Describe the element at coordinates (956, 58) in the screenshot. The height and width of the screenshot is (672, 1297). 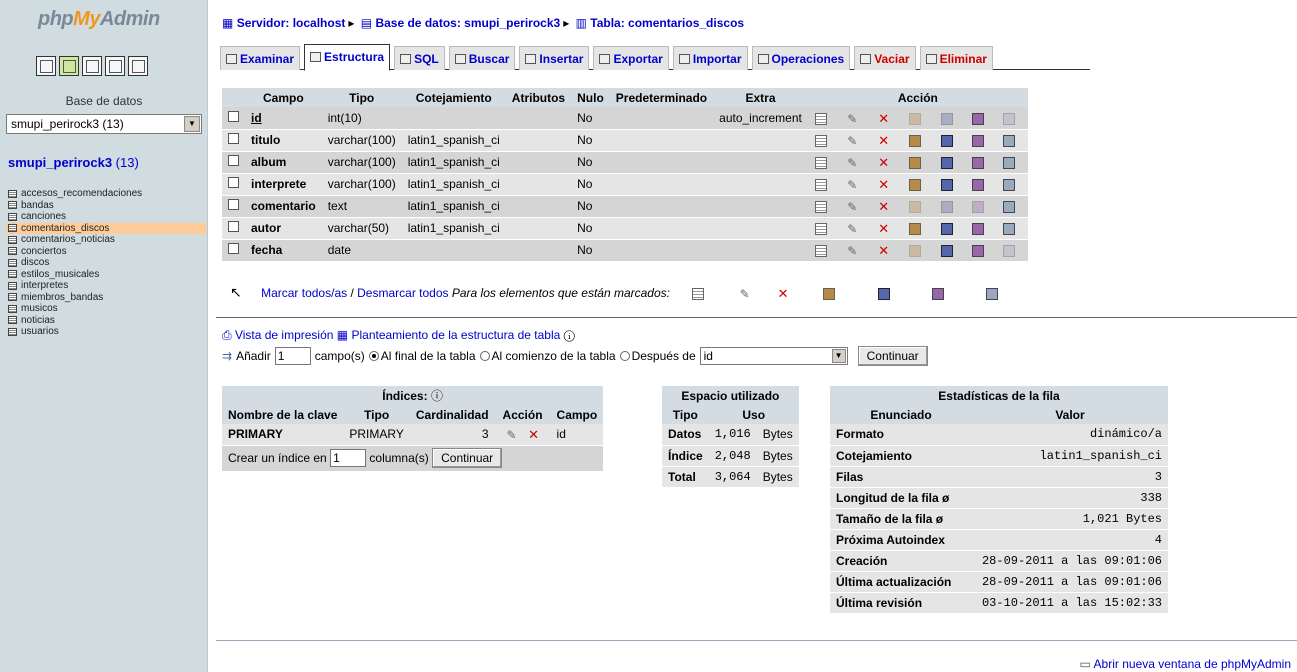
I see `tab-eliminar: Eliminar` at that location.